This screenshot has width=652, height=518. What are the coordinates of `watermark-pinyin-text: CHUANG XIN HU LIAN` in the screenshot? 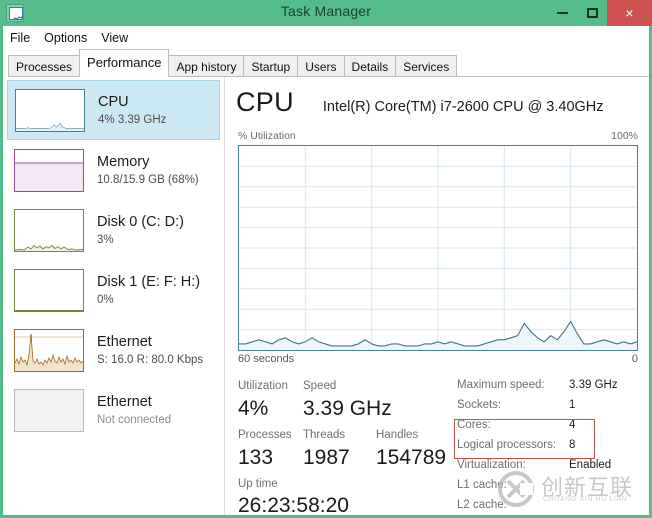 It's located at (585, 499).